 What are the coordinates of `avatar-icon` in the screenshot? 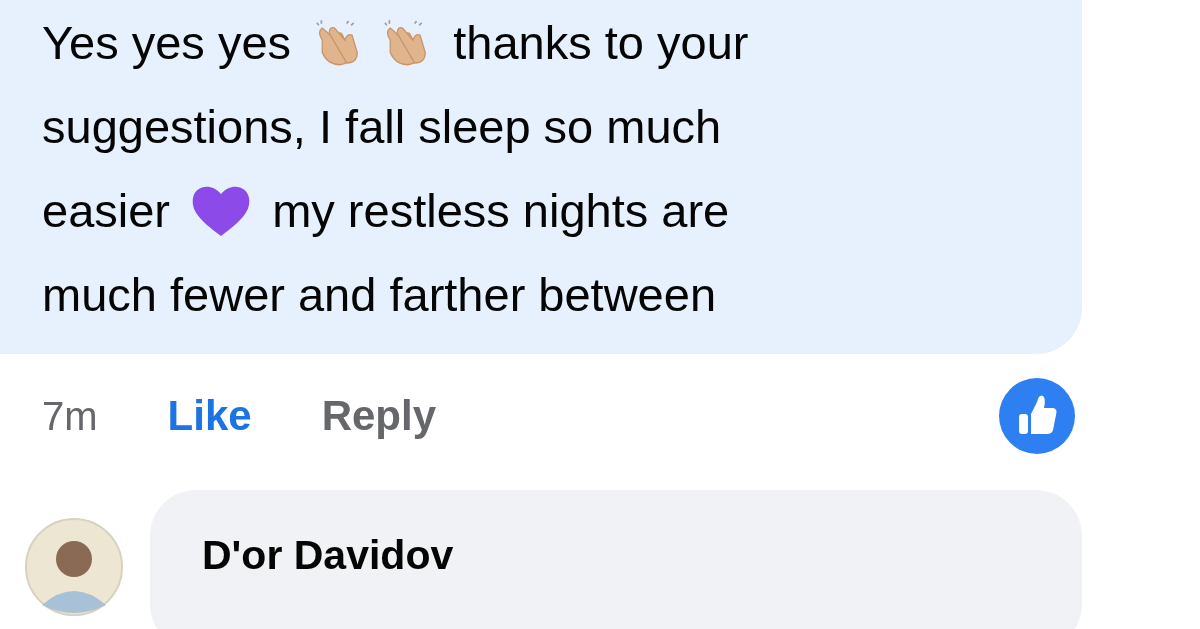 It's located at (74, 567).